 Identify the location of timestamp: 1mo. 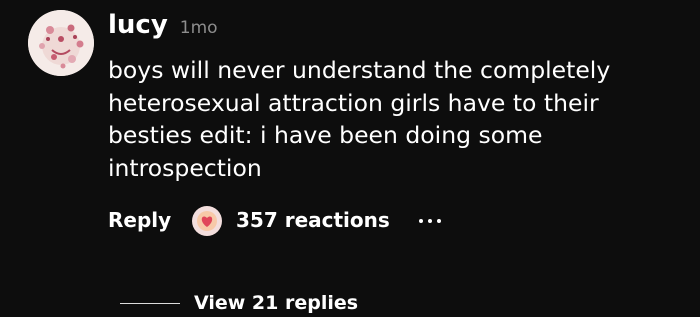
(198, 28).